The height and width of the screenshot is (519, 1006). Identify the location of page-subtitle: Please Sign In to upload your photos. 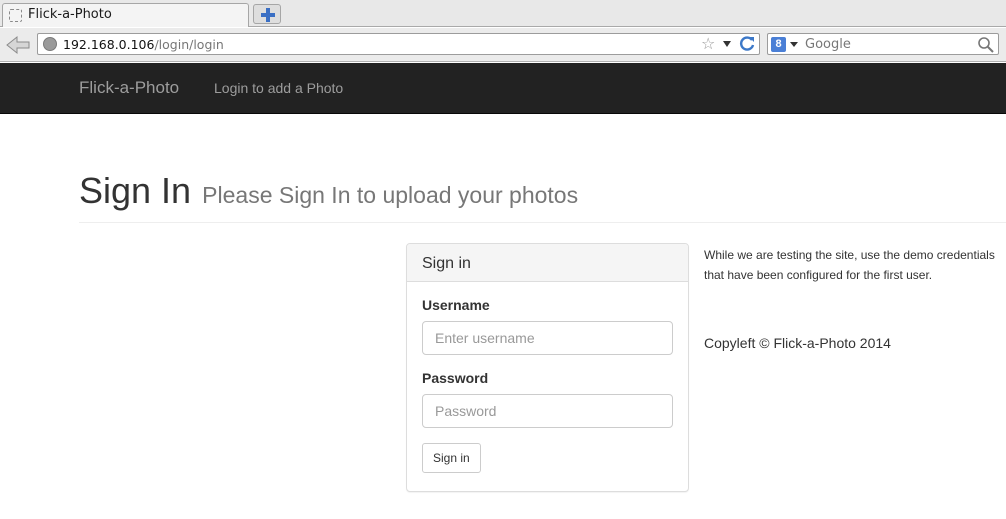
(390, 195).